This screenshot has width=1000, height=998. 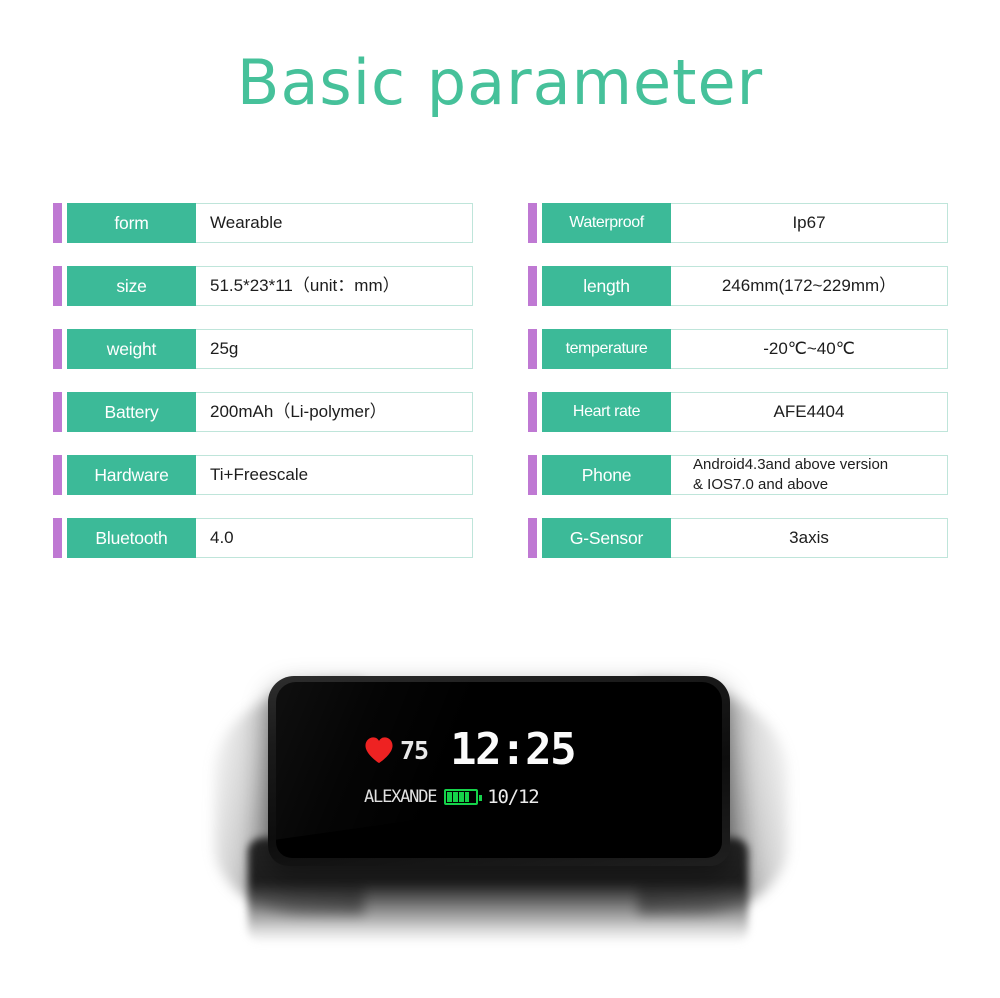 I want to click on watch-oled-display: 75 12:25 ALEXANDE 10/12, so click(x=479, y=771).